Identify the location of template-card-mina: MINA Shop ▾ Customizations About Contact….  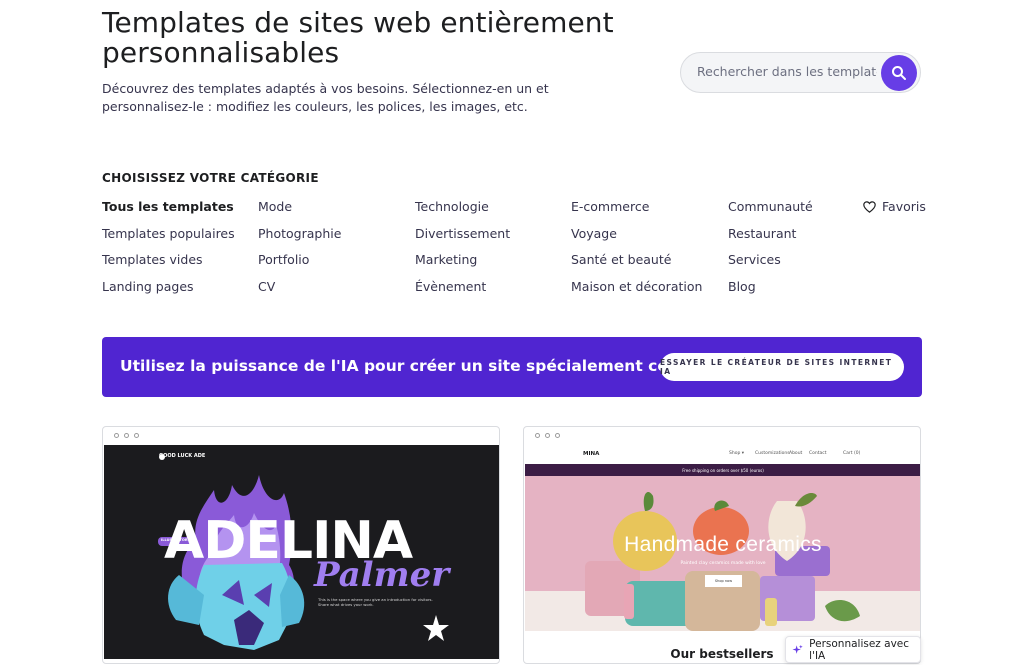
(722, 545).